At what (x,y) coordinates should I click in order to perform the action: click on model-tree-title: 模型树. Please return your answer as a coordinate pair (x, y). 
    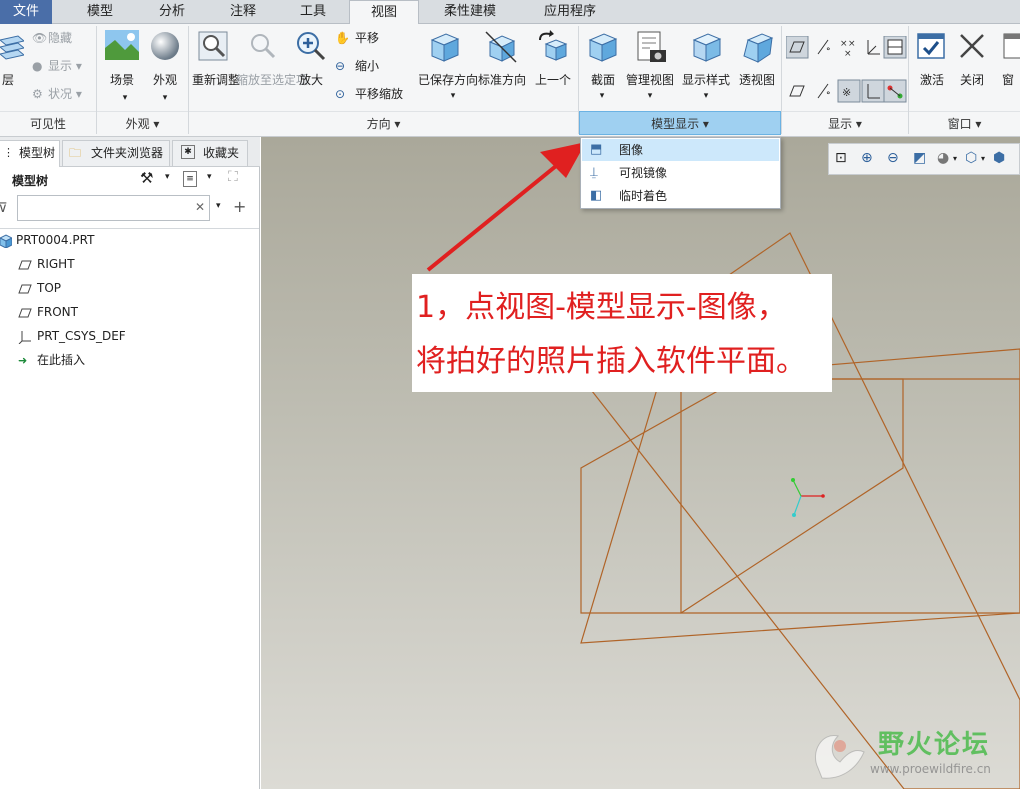
    Looking at the image, I should click on (30, 181).